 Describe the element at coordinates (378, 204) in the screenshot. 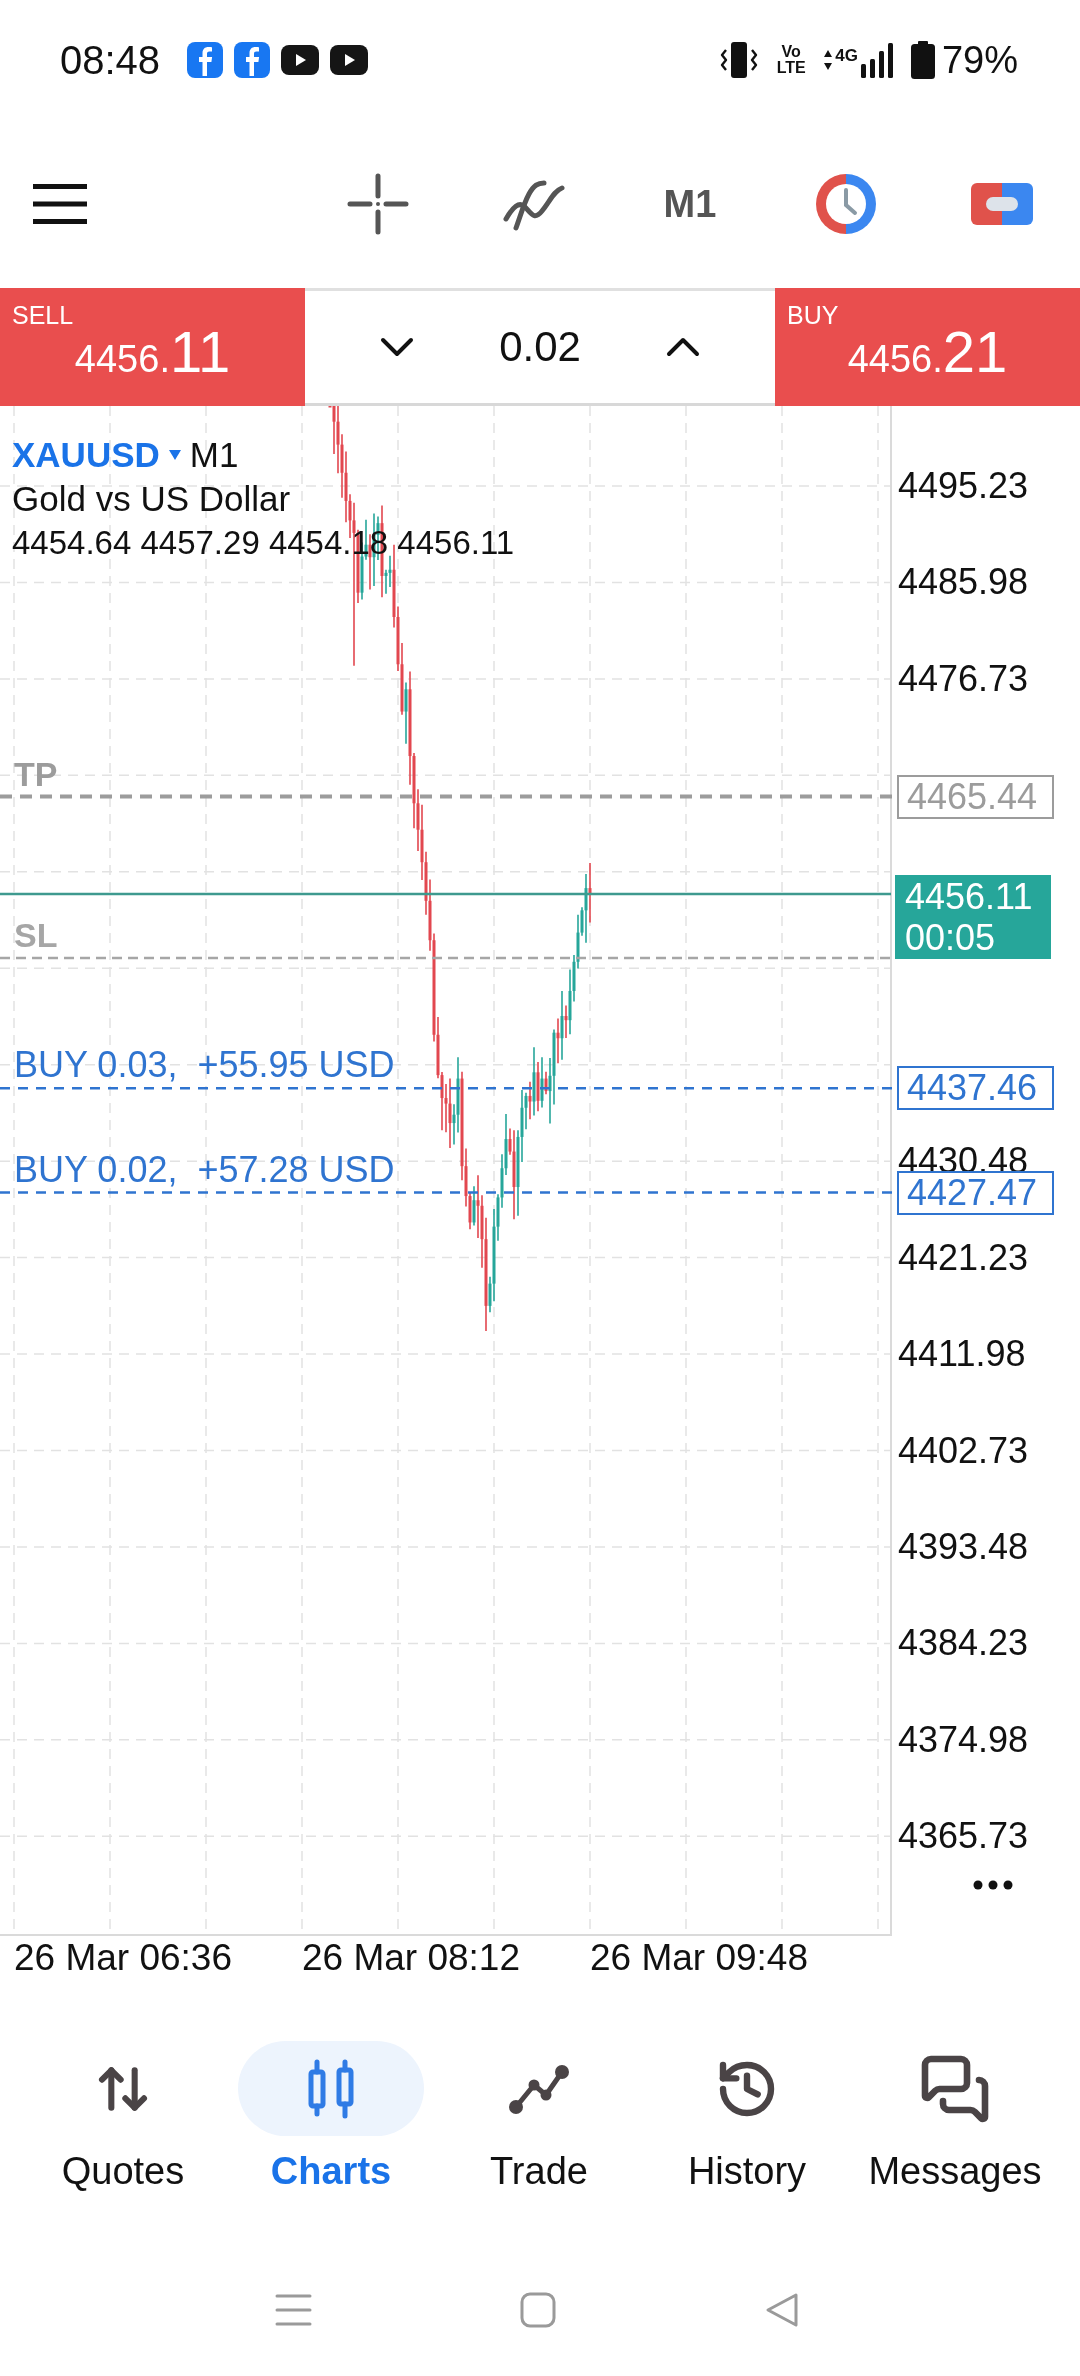

I see `crosshair-icon` at that location.